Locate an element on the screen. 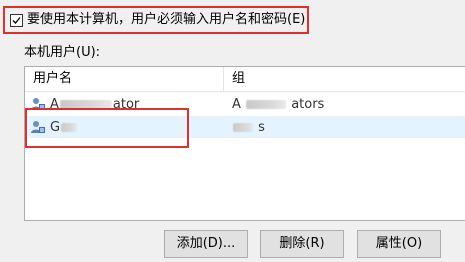 The image size is (465, 262). delete-user-button: 删除(R) is located at coordinates (302, 244).